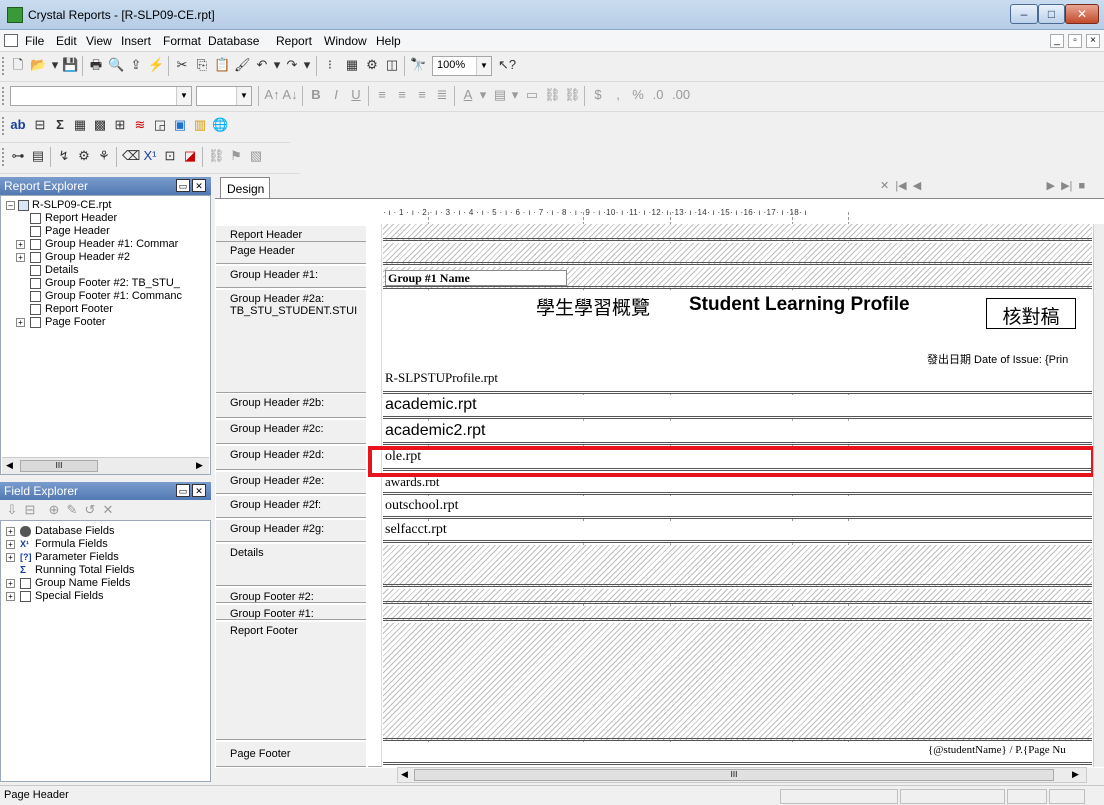 This screenshot has width=1104, height=805. Describe the element at coordinates (404, 774) in the screenshot. I see `scroll-left-icon: ◀` at that location.